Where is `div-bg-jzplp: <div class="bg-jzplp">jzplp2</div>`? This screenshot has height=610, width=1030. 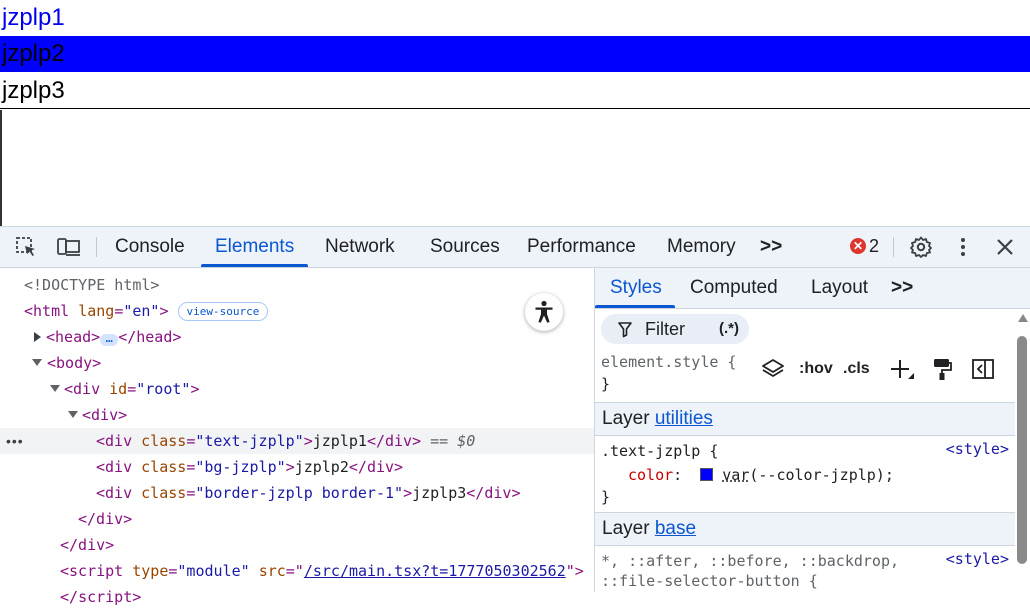
div-bg-jzplp: <div class="bg-jzplp">jzplp2</div> is located at coordinates (297, 467).